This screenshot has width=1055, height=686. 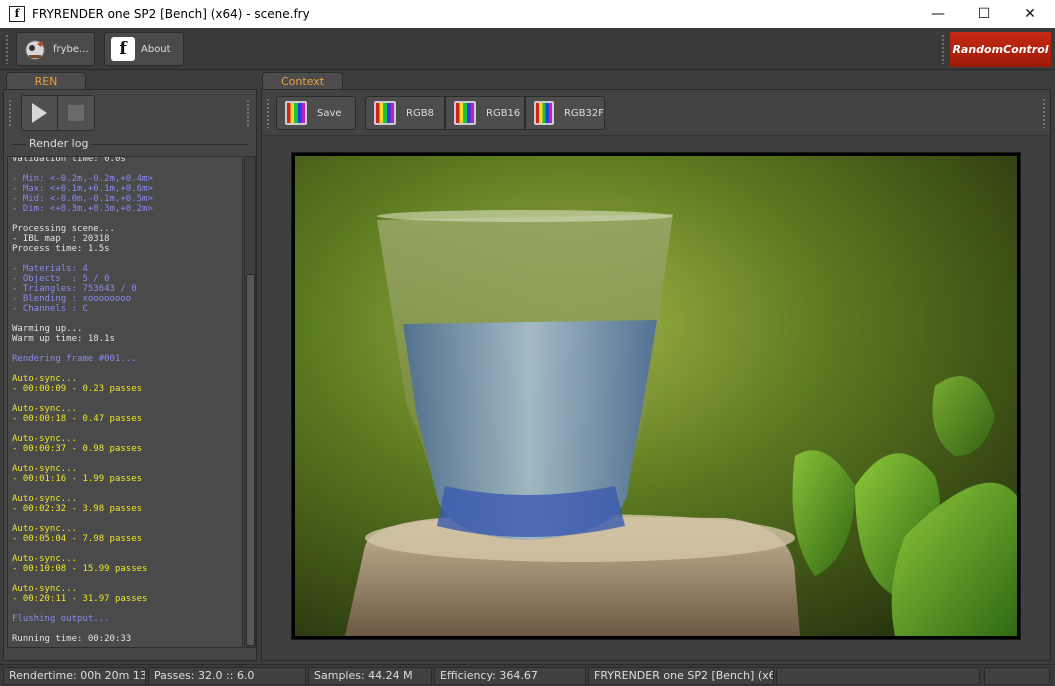 I want to click on log-line: - Triangles: 753643 / 0, so click(x=74, y=289).